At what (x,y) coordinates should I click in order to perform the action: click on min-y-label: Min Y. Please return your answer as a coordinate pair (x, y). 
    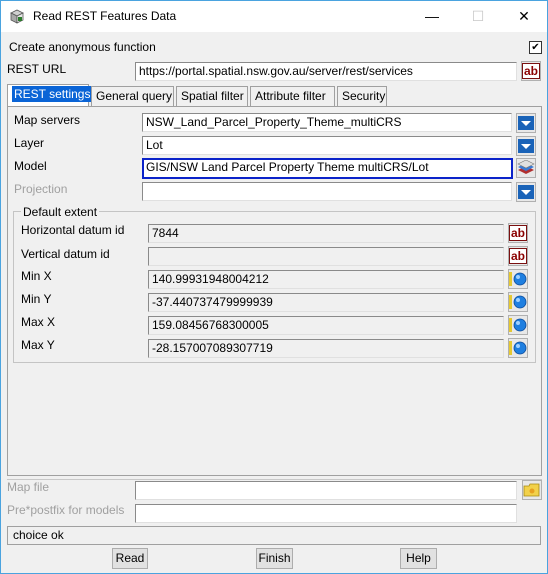
    Looking at the image, I should click on (36, 299).